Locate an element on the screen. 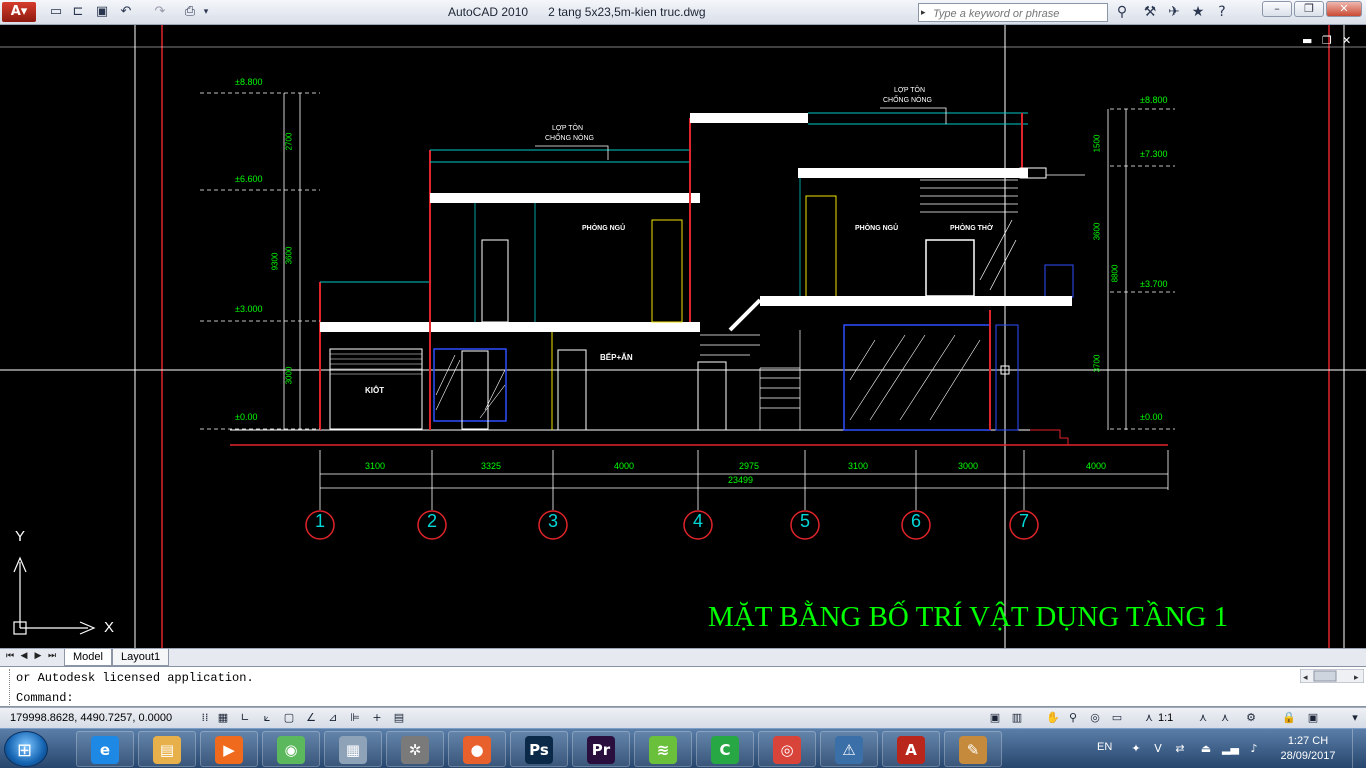 This screenshot has height=768, width=1366. search-expand-icon: ▸ is located at coordinates (923, 12).